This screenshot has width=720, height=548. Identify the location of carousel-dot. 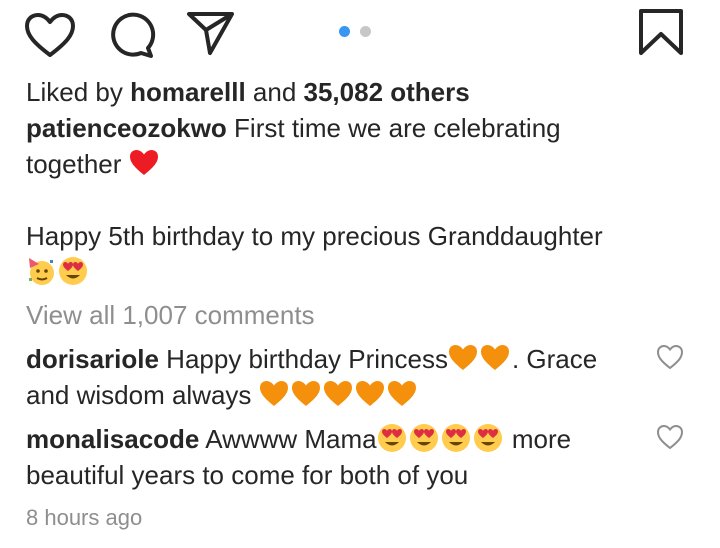
(365, 31).